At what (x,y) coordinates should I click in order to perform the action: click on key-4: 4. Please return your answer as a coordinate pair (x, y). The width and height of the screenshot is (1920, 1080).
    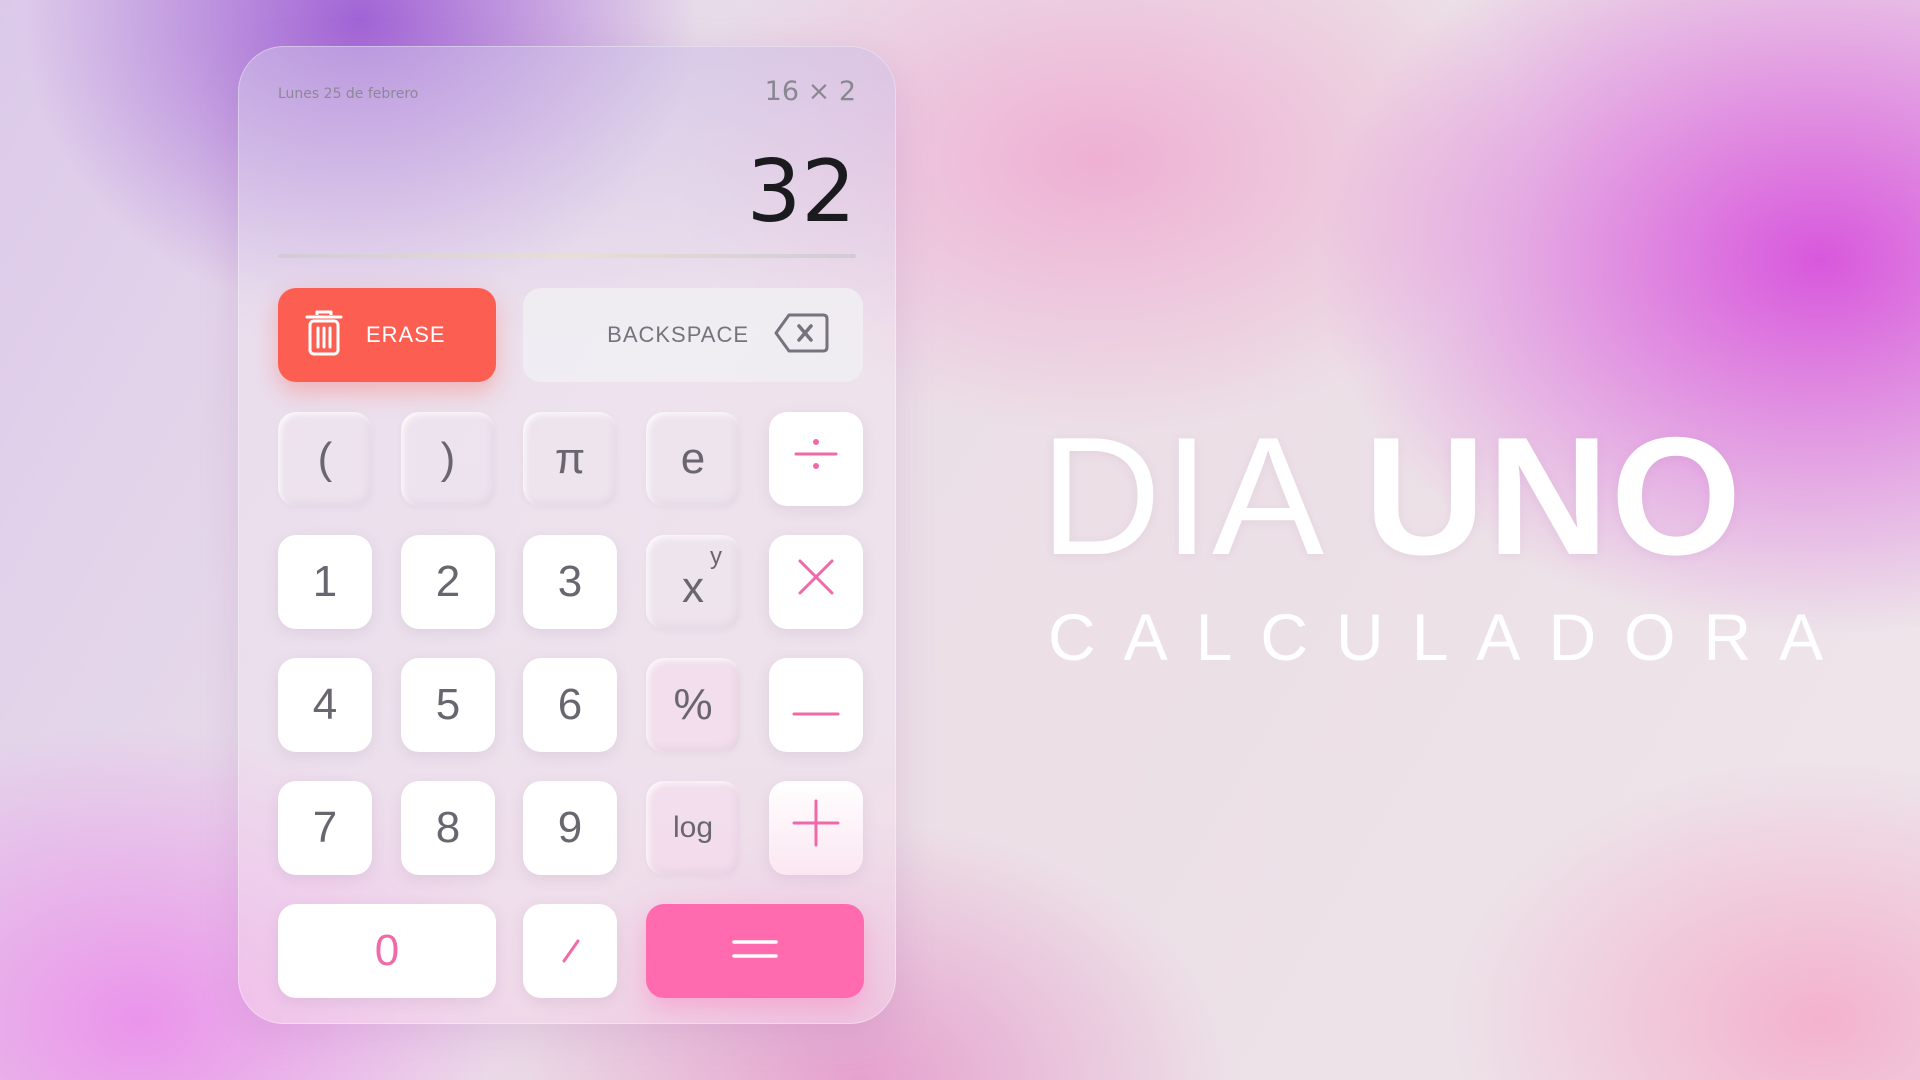
    Looking at the image, I should click on (325, 705).